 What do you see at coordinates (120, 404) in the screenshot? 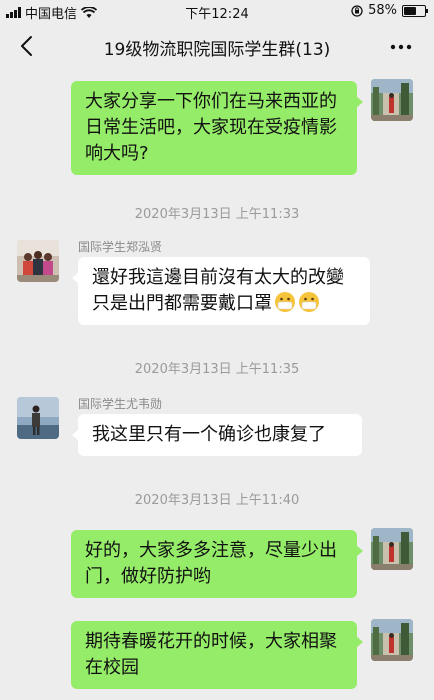
I see `sender-name: 国际学生尤韦勋` at bounding box center [120, 404].